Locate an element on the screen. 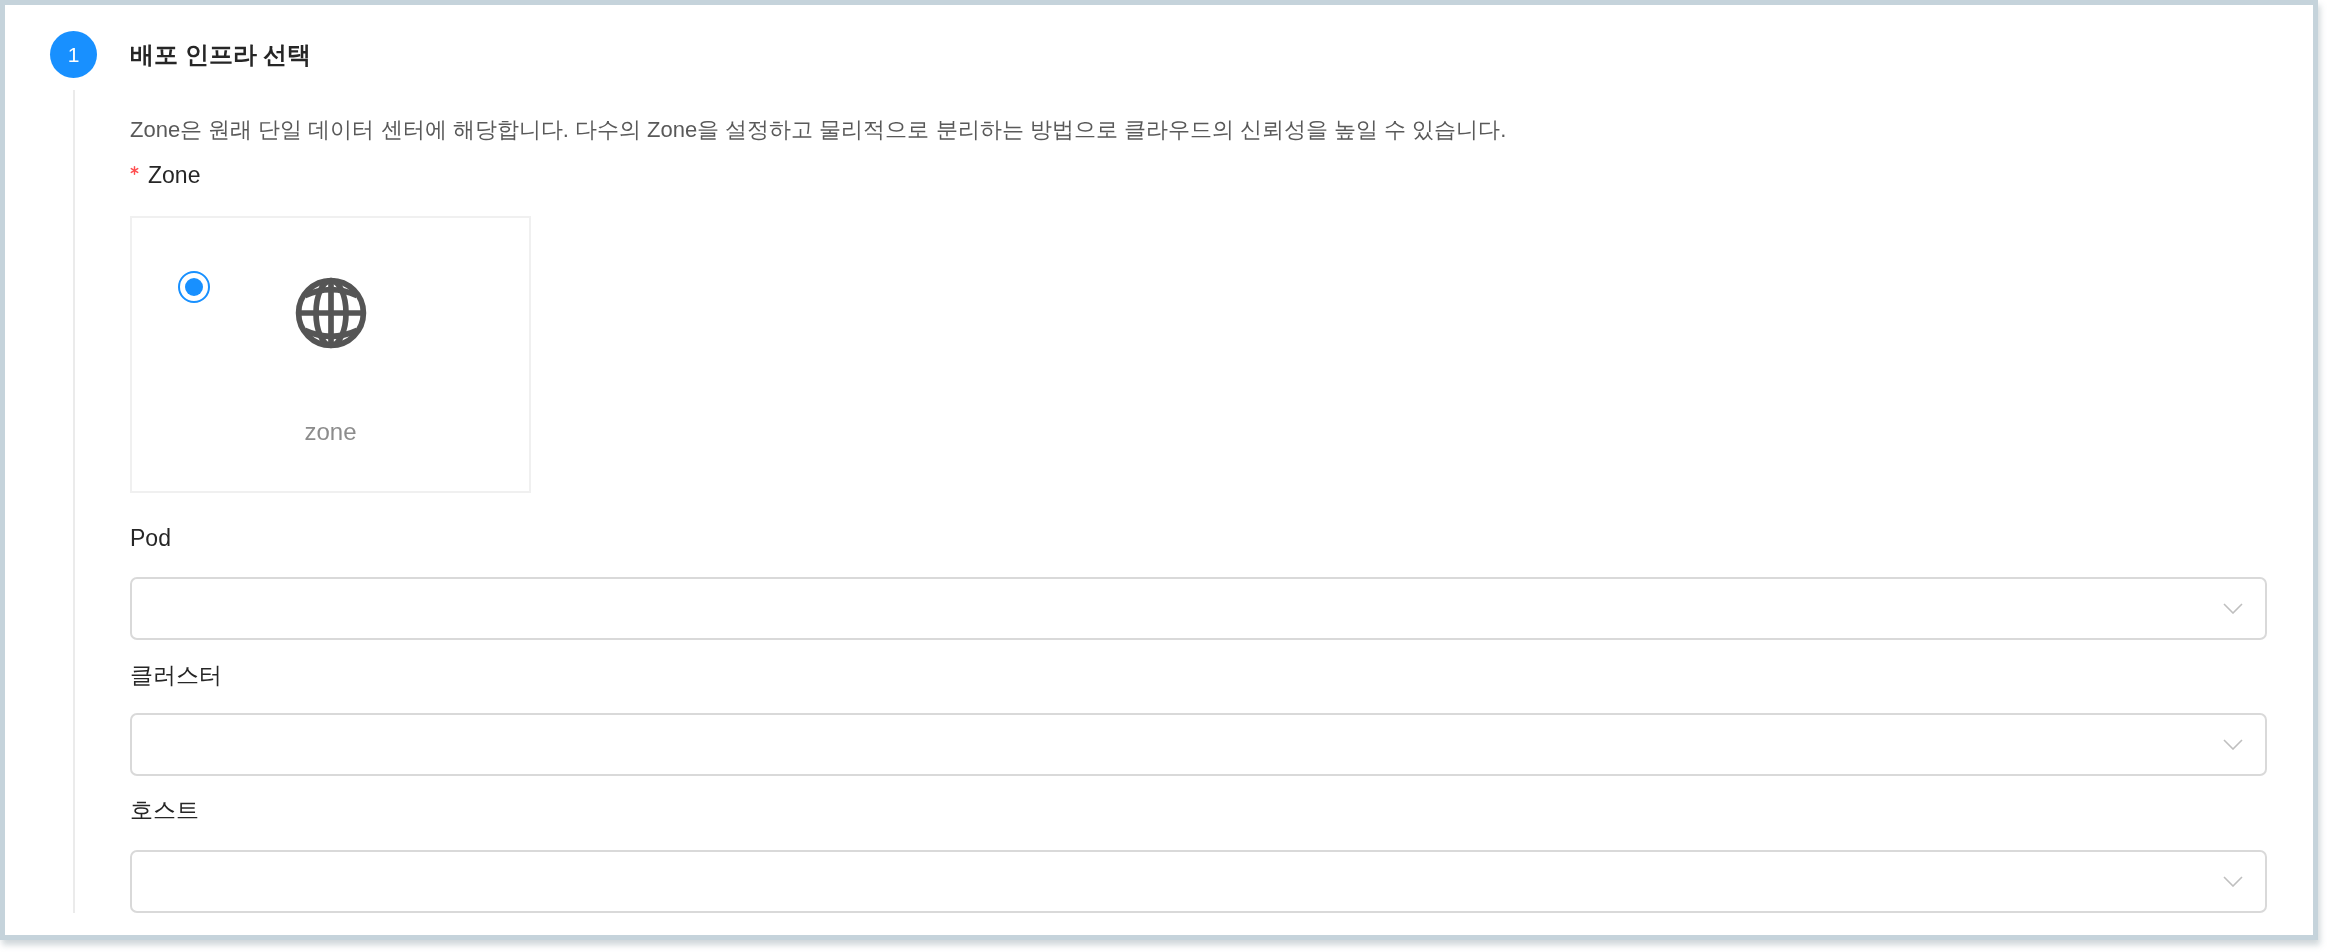  step-number: 1 is located at coordinates (73, 54).